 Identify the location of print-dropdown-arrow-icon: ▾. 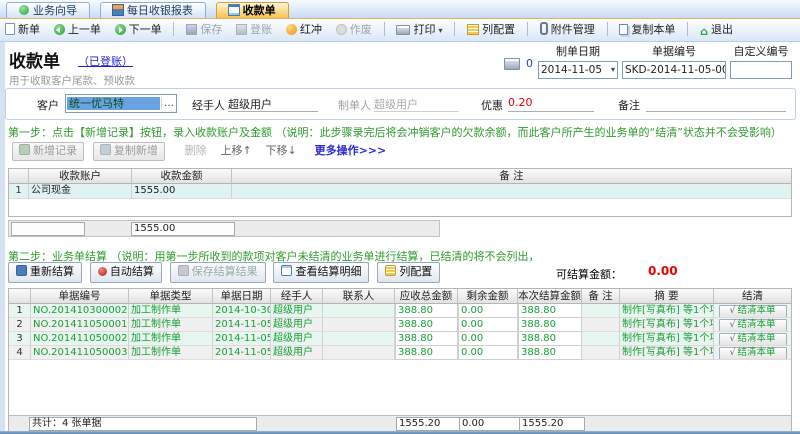
(440, 30).